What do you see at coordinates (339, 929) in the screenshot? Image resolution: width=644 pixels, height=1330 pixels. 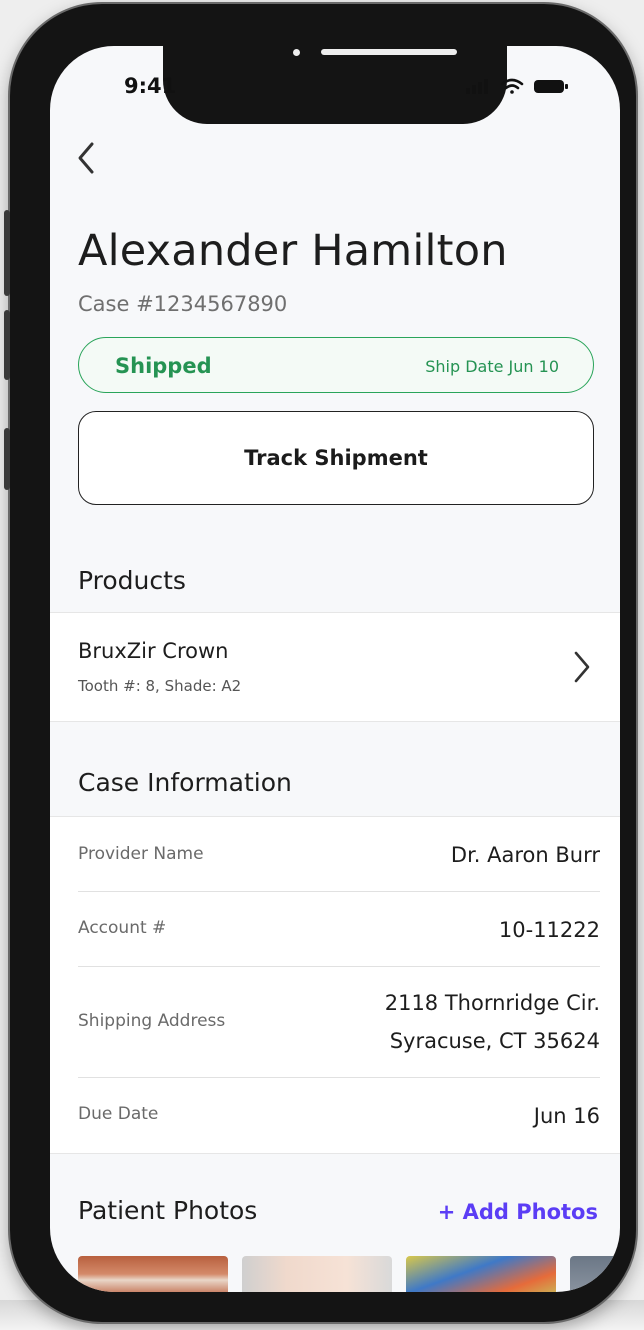 I see `info-row-account: Account # 10-11222` at bounding box center [339, 929].